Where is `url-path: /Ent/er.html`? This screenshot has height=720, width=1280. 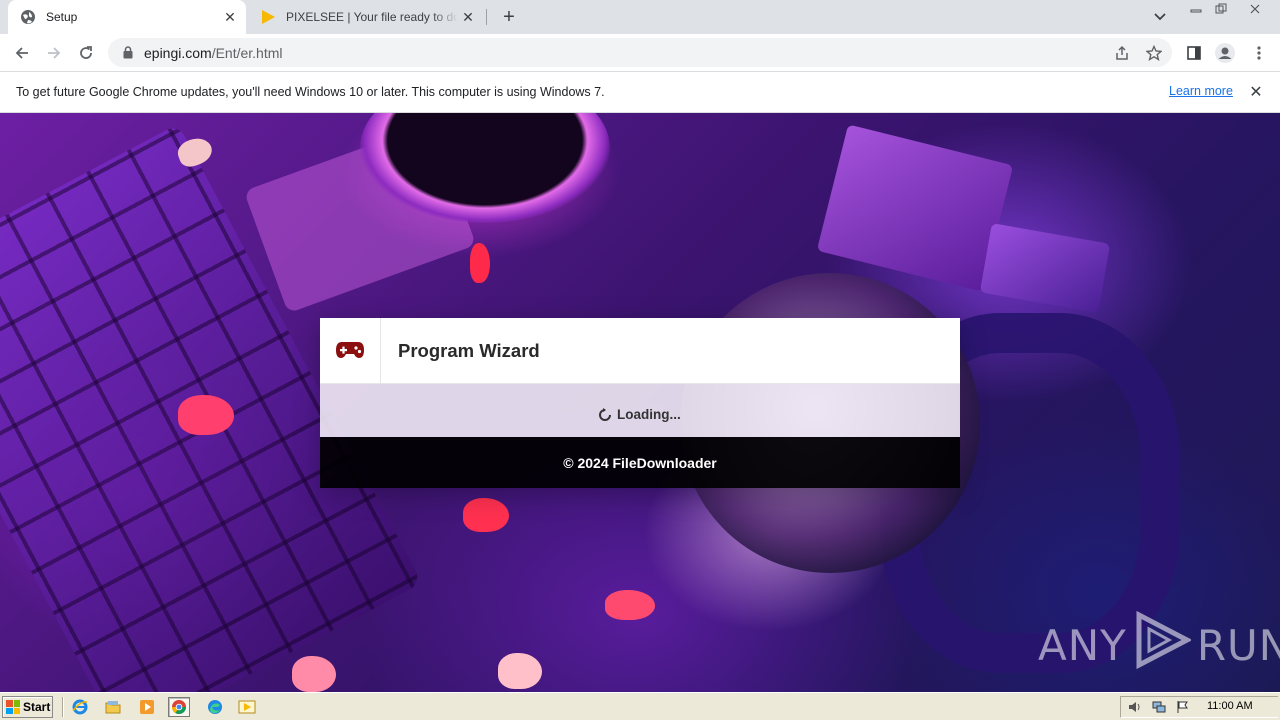 url-path: /Ent/er.html is located at coordinates (247, 52).